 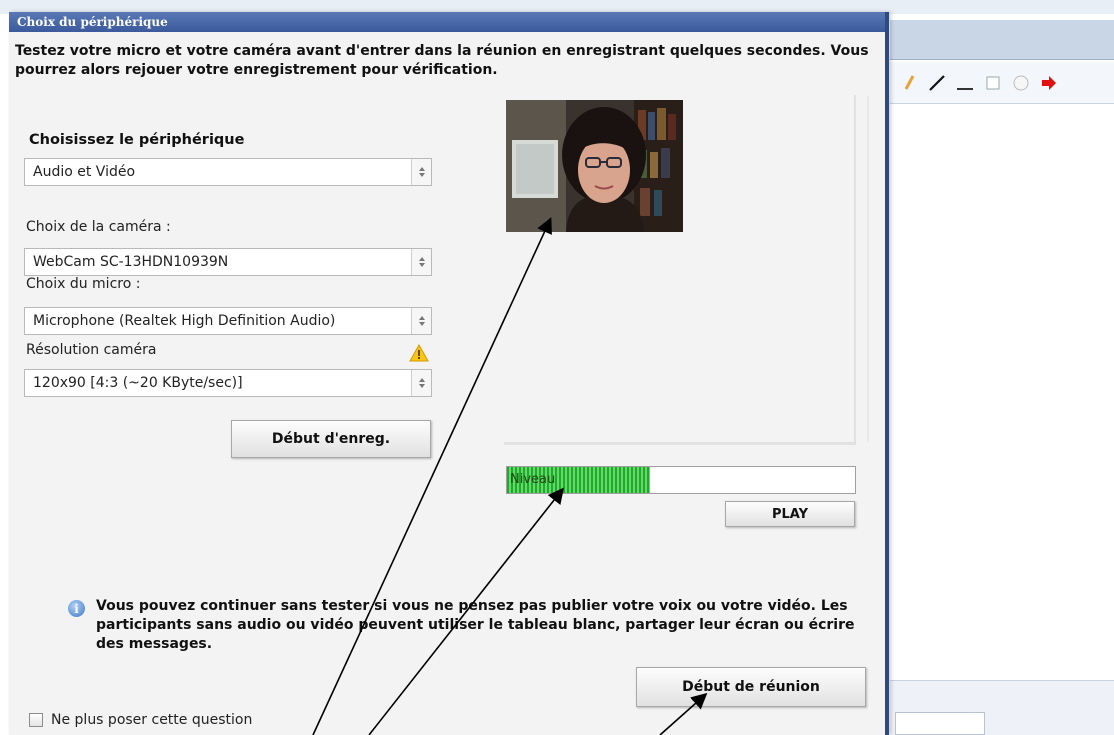 I want to click on audio-level-meter: Niveau, so click(x=681, y=480).